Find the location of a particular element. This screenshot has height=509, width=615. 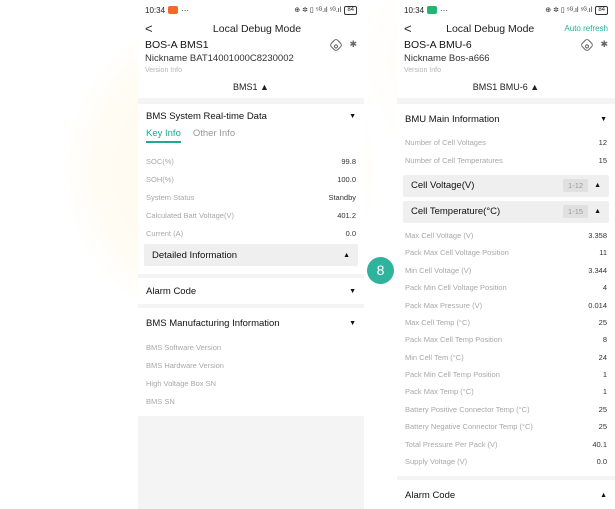

more-notifications: ··· is located at coordinates (185, 10).